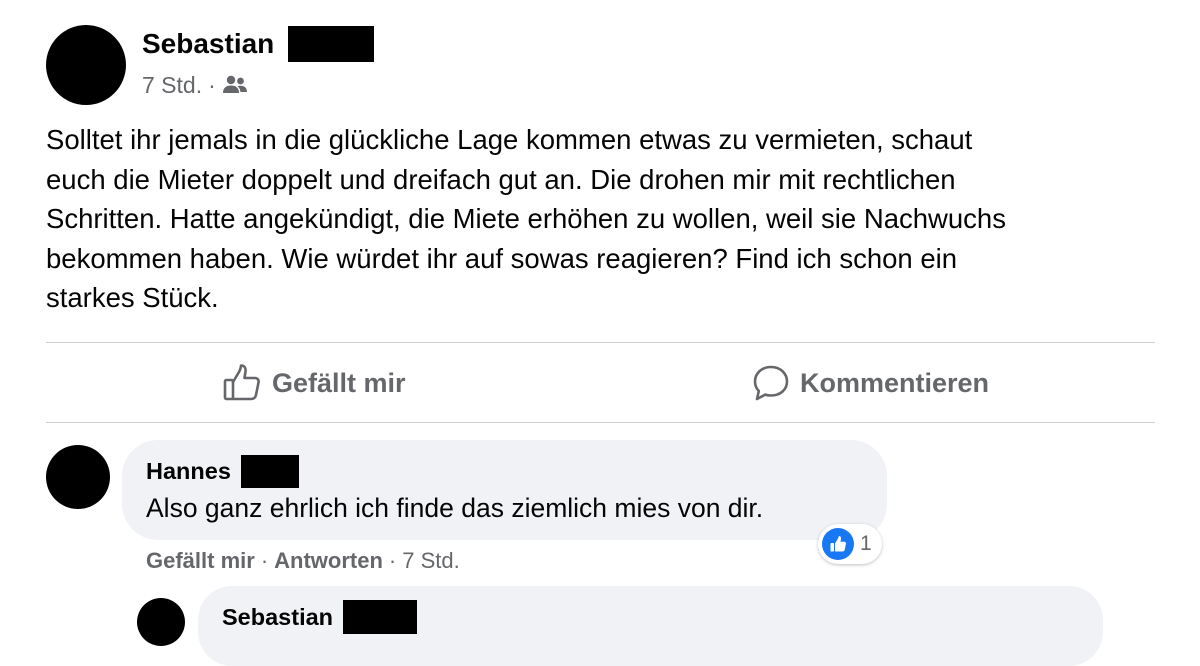 Image resolution: width=1200 pixels, height=666 pixels. Describe the element at coordinates (235, 85) in the screenshot. I see `friends-icon` at that location.